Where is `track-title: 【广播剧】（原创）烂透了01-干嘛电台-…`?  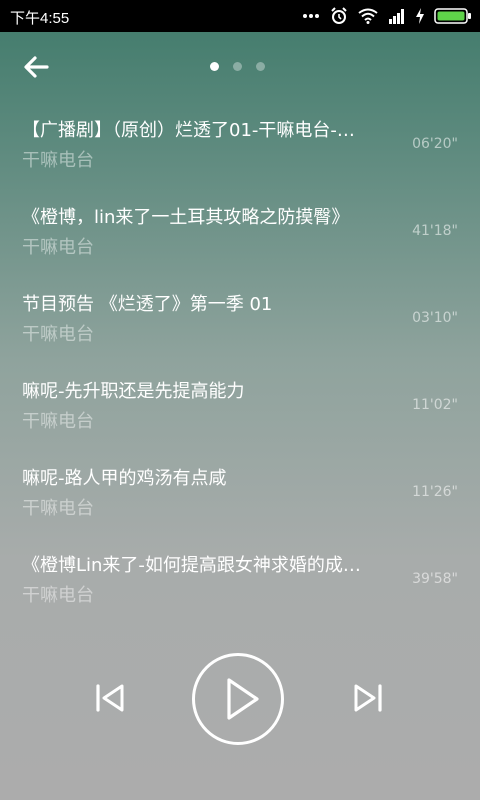 track-title: 【广播剧】（原创）烂透了01-干嘛电台-… is located at coordinates (188, 130).